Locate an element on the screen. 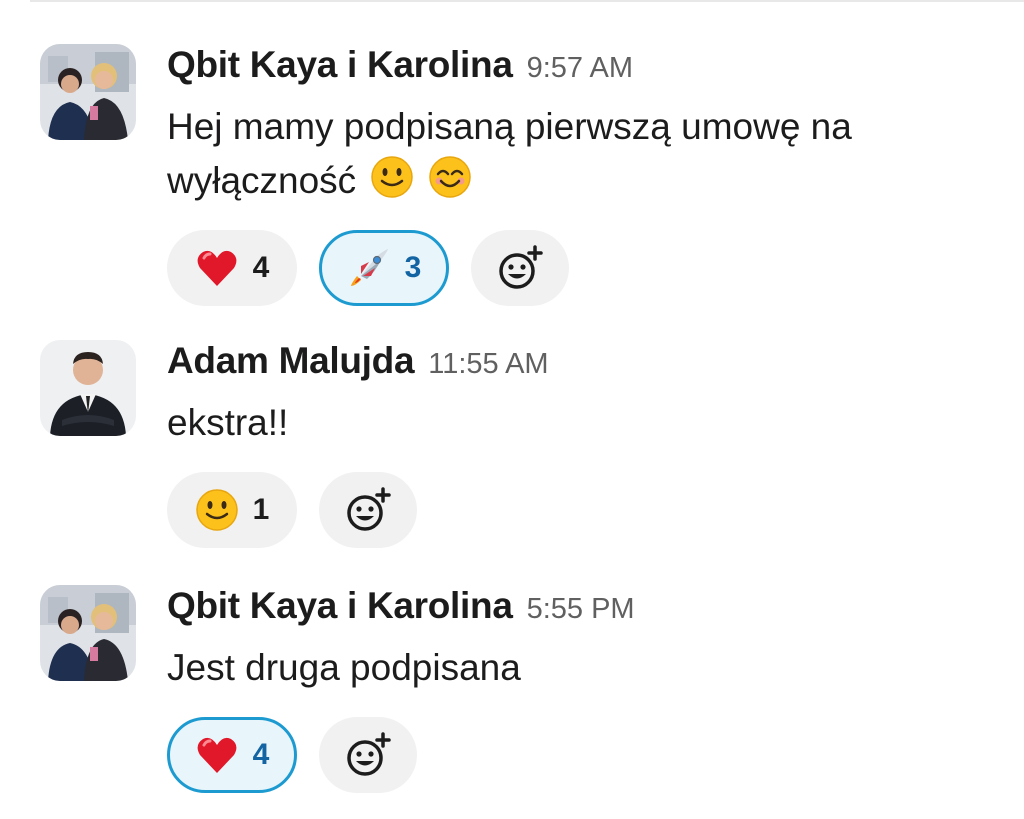 The image size is (1024, 819). timestamp: 5:55 PM is located at coordinates (581, 609).